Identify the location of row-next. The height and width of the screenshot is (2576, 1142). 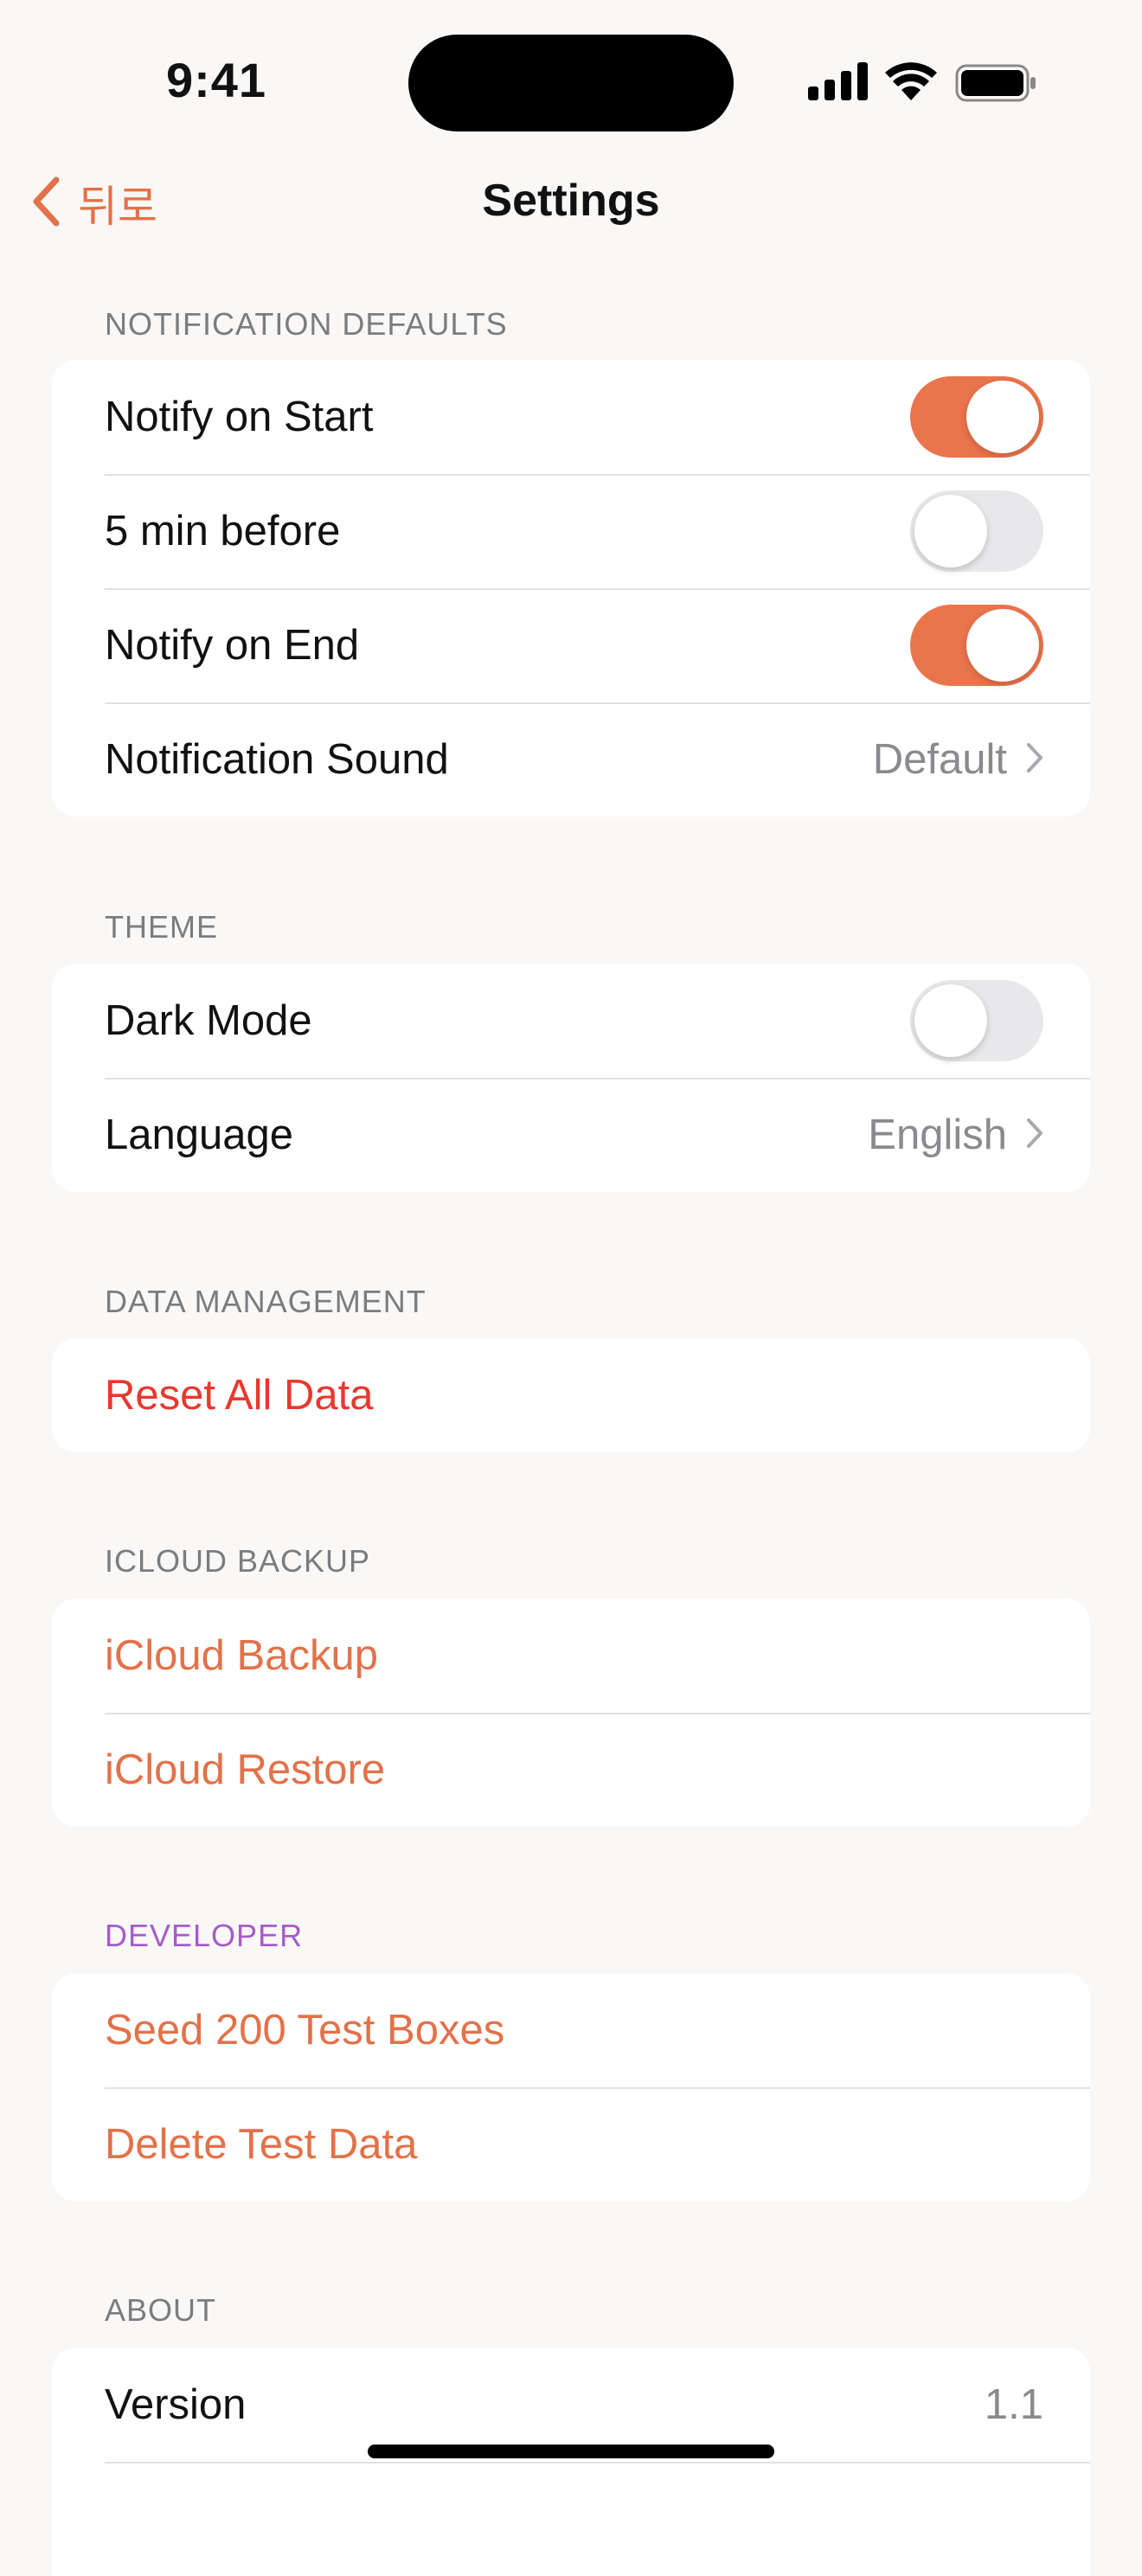
(571, 2519).